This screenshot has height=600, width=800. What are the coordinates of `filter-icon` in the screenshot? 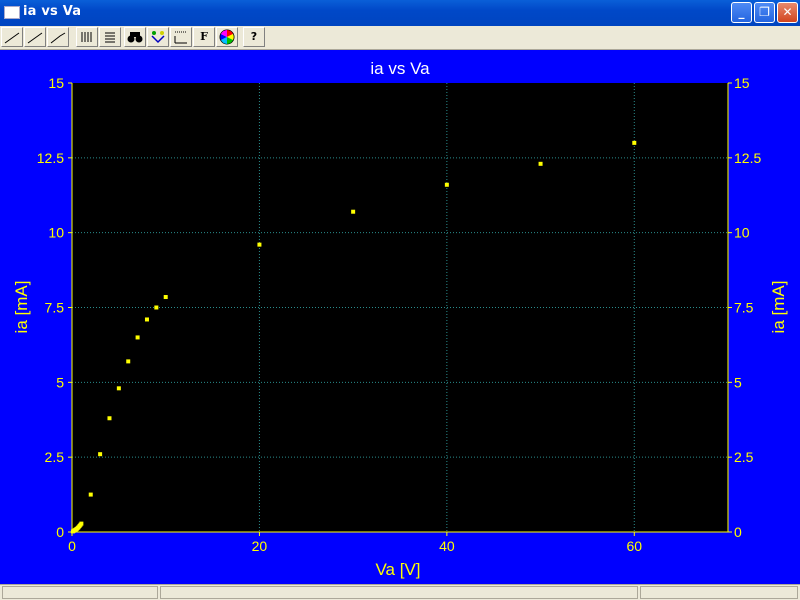 It's located at (158, 37).